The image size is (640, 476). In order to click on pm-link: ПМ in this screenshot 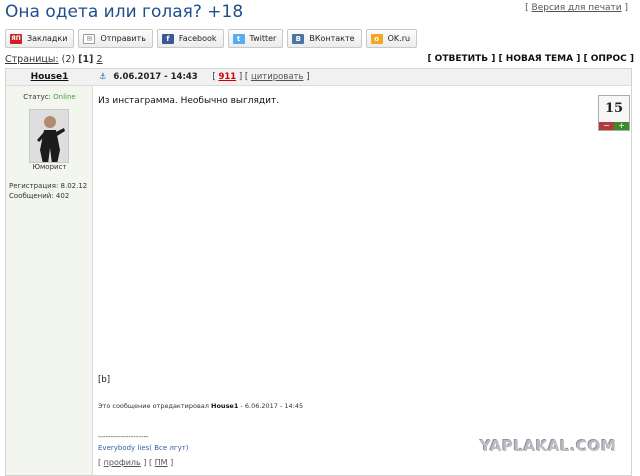, I will do `click(161, 462)`.